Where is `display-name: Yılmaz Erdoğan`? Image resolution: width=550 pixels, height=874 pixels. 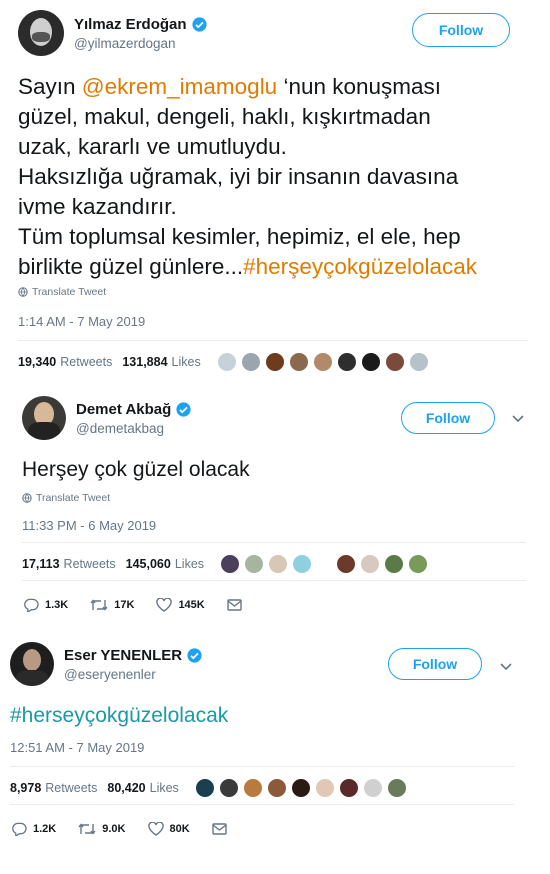
display-name: Yılmaz Erdoğan is located at coordinates (130, 24).